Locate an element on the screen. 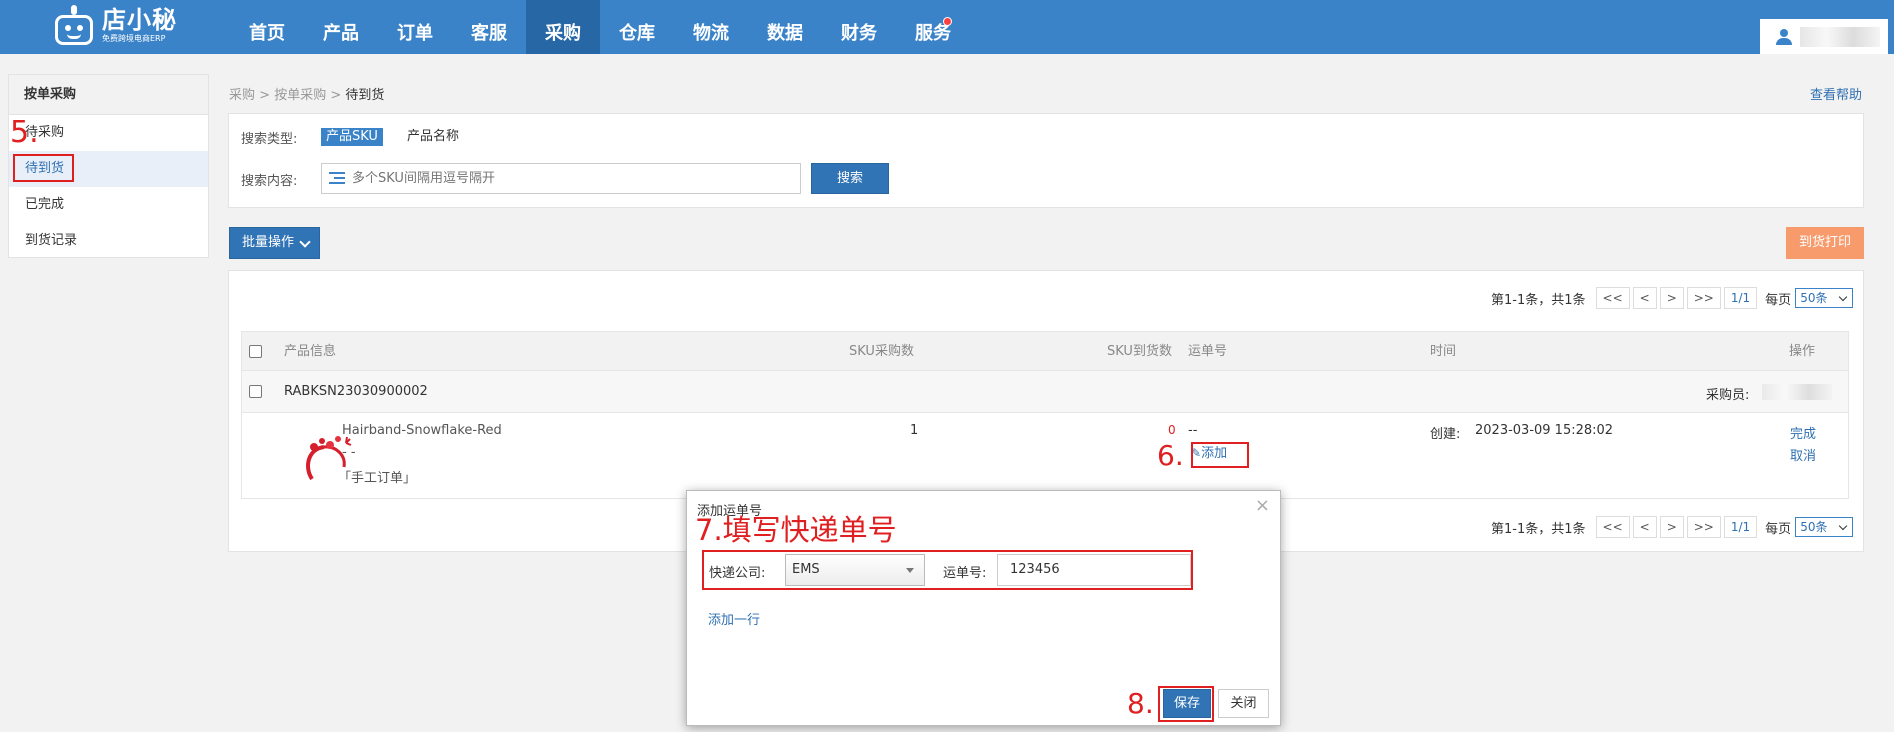 The height and width of the screenshot is (732, 1894). col-time: 时间 is located at coordinates (1443, 351).